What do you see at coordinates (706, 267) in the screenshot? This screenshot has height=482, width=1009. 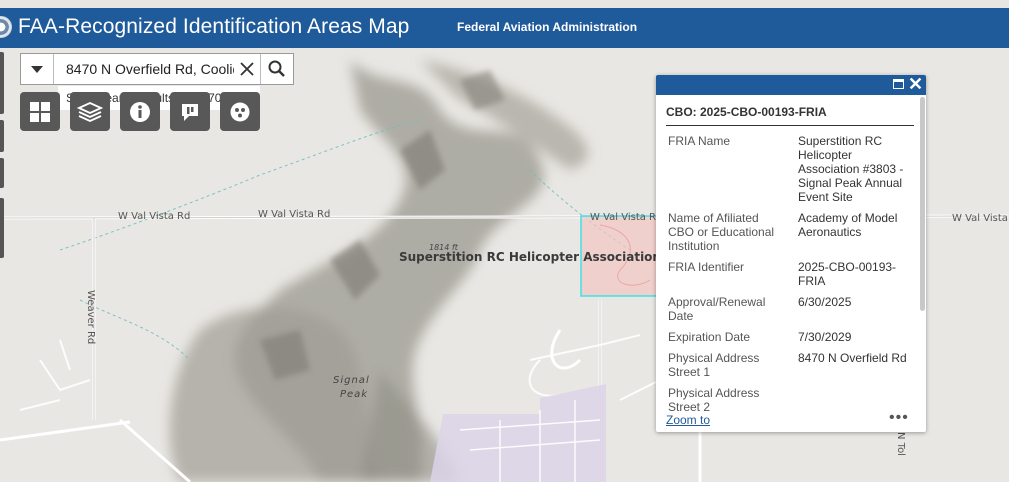 I see `attr-key-fria-identifier: FRIA Identifier` at bounding box center [706, 267].